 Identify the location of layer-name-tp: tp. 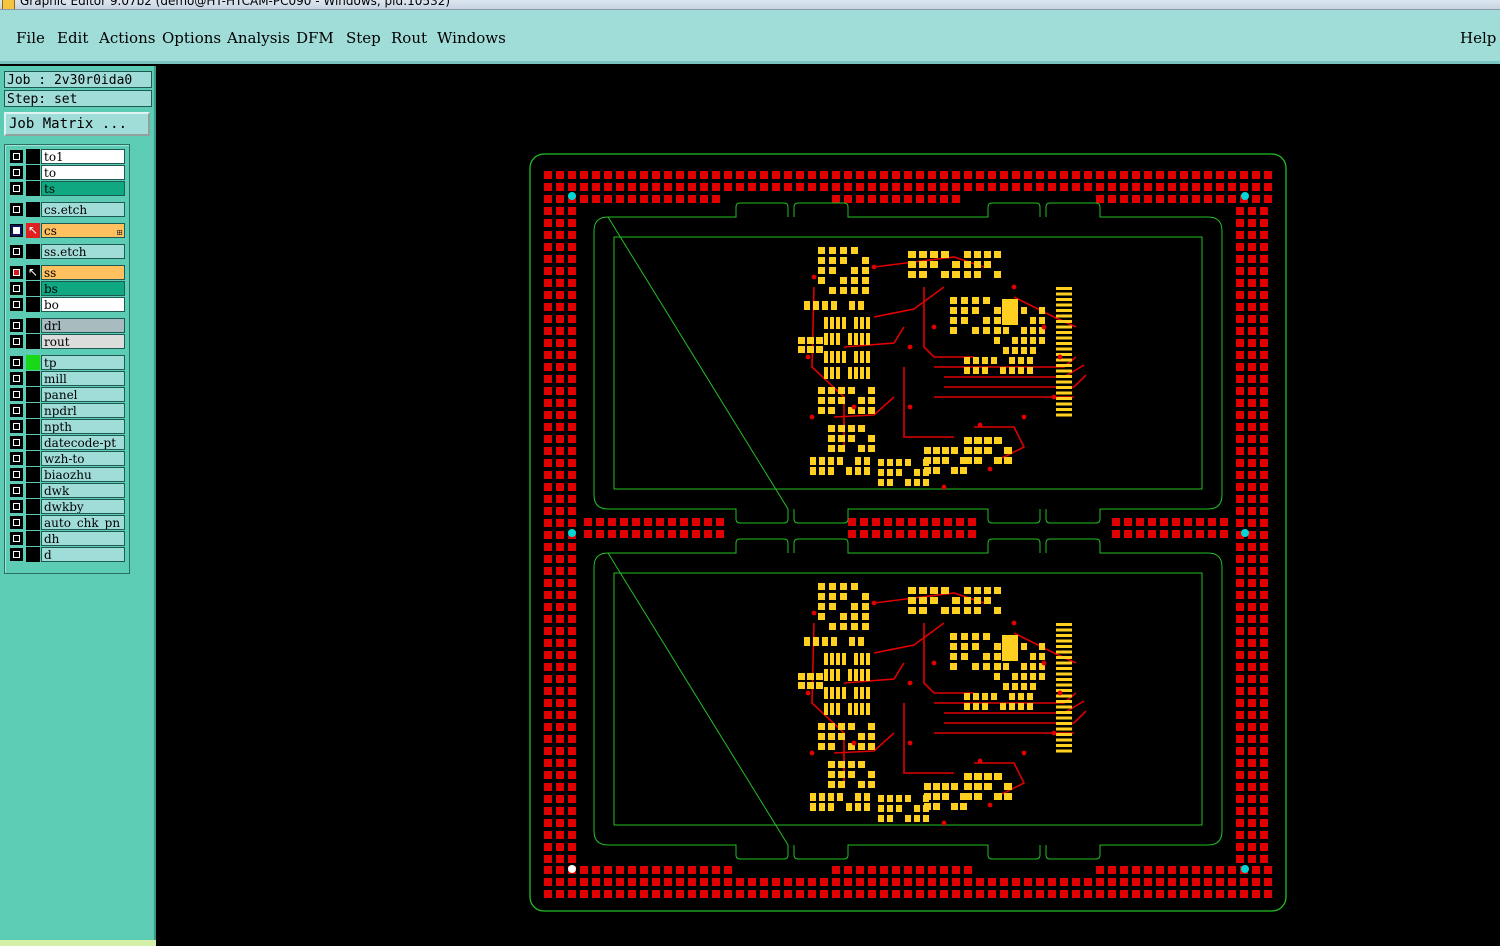
(83, 362).